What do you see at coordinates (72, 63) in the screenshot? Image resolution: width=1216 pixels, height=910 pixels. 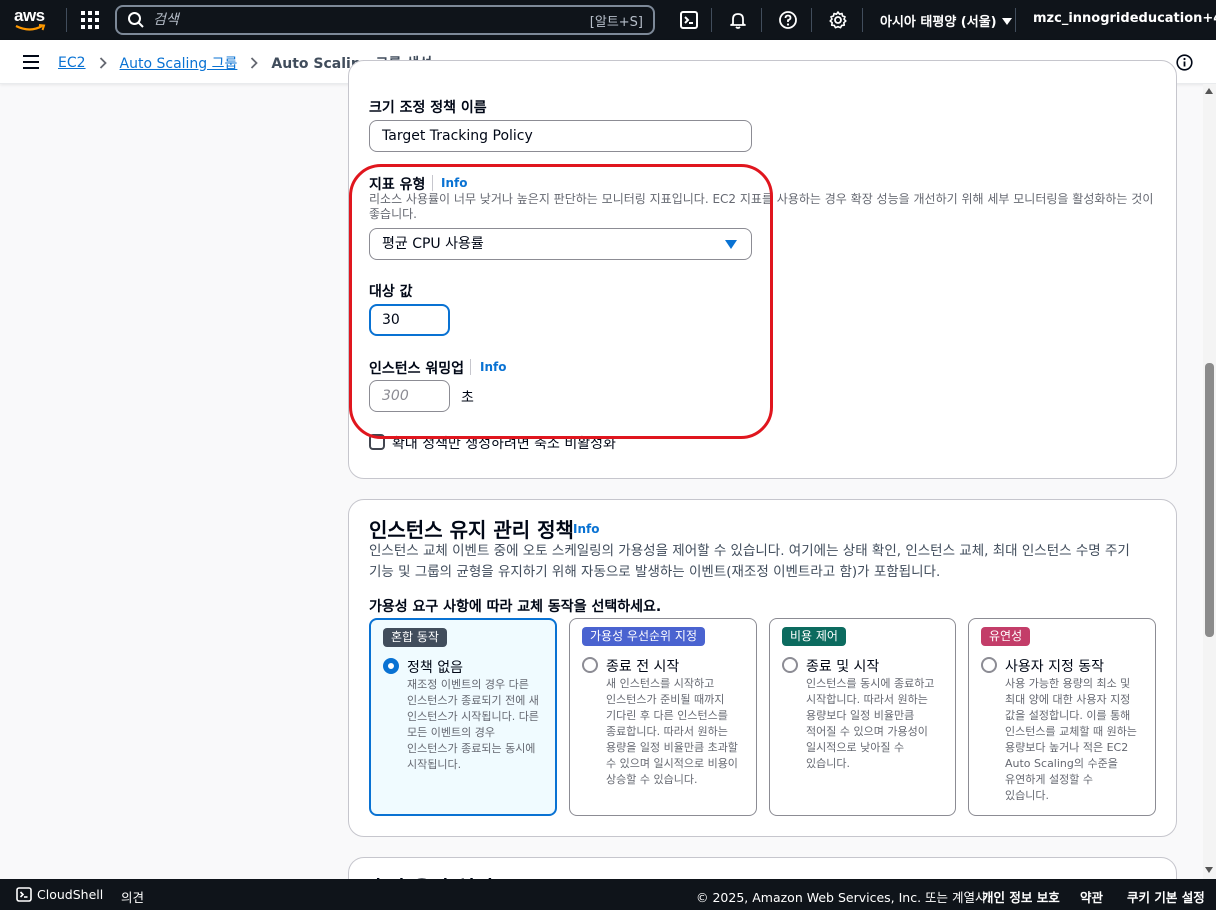 I see `breadcrumb-ec2: EC2` at bounding box center [72, 63].